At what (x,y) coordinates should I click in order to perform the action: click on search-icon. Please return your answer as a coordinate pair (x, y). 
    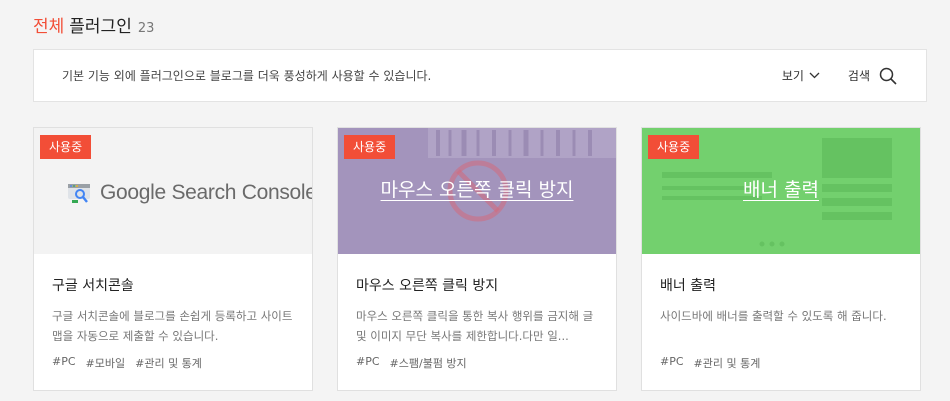
    Looking at the image, I should click on (888, 76).